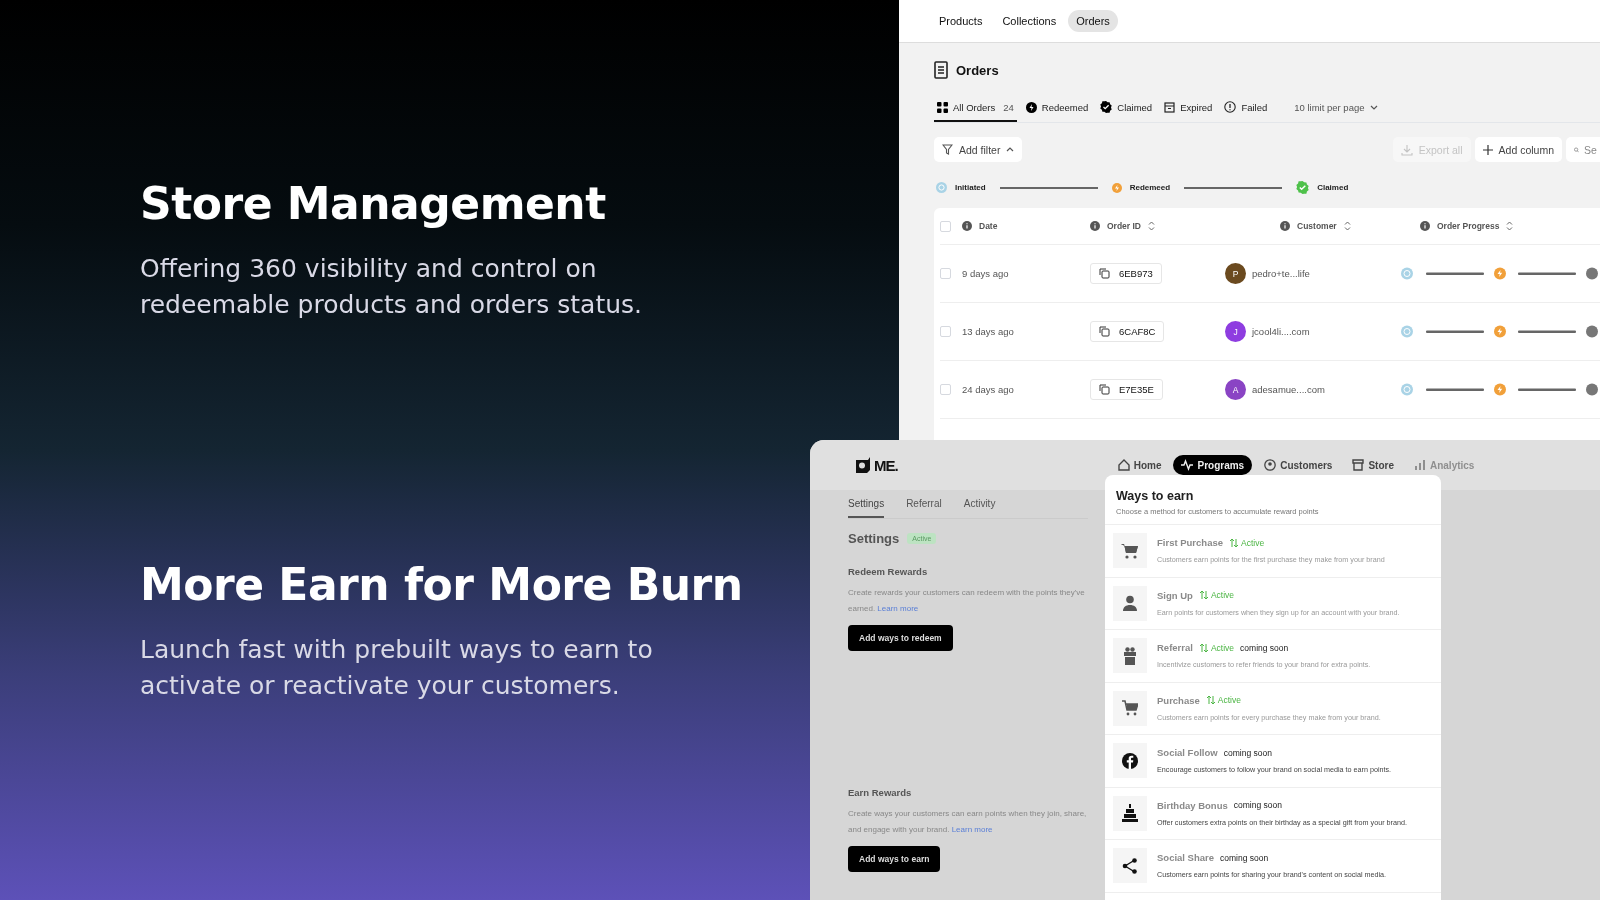 Image resolution: width=1600 pixels, height=900 pixels. Describe the element at coordinates (1130, 655) in the screenshot. I see `gift-icon` at that location.